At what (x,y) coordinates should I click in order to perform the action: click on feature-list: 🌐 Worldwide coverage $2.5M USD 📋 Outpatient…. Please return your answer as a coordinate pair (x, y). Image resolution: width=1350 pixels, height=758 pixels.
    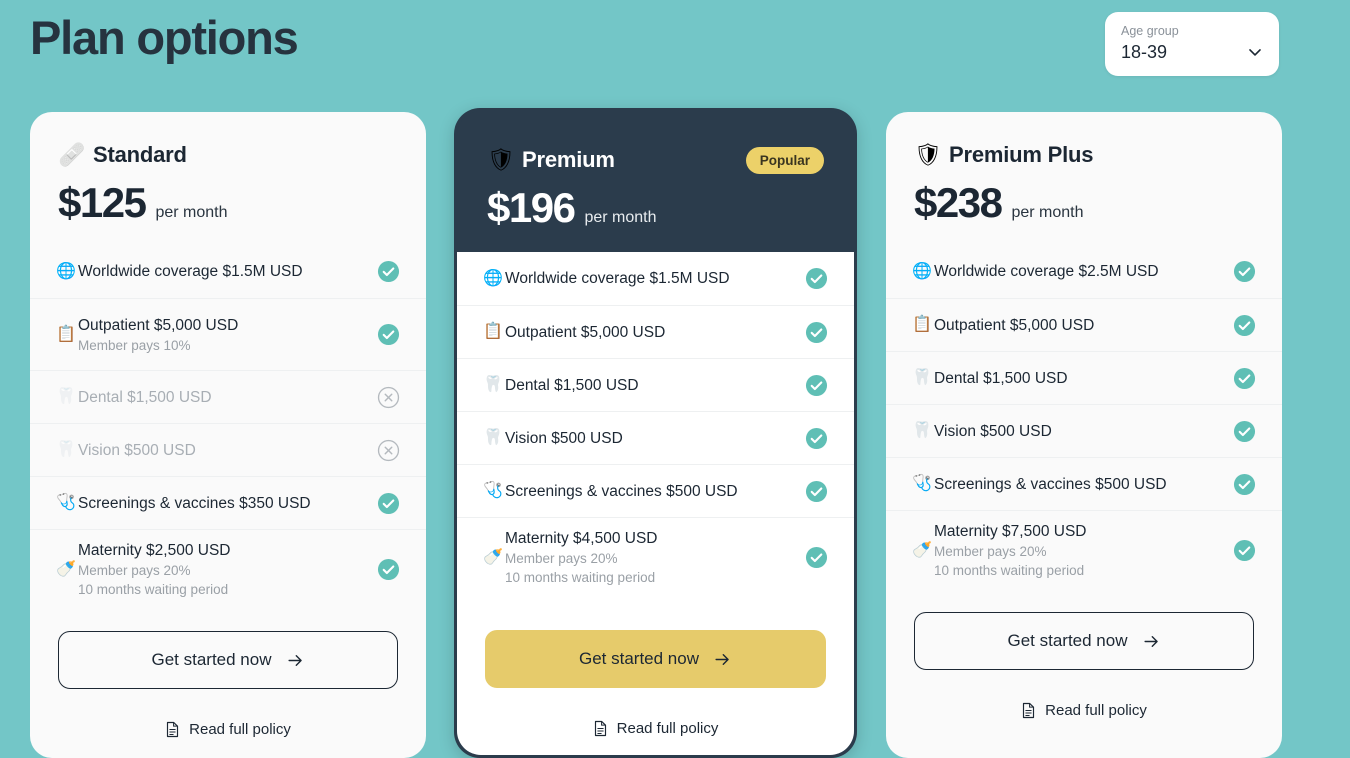
    Looking at the image, I should click on (1084, 417).